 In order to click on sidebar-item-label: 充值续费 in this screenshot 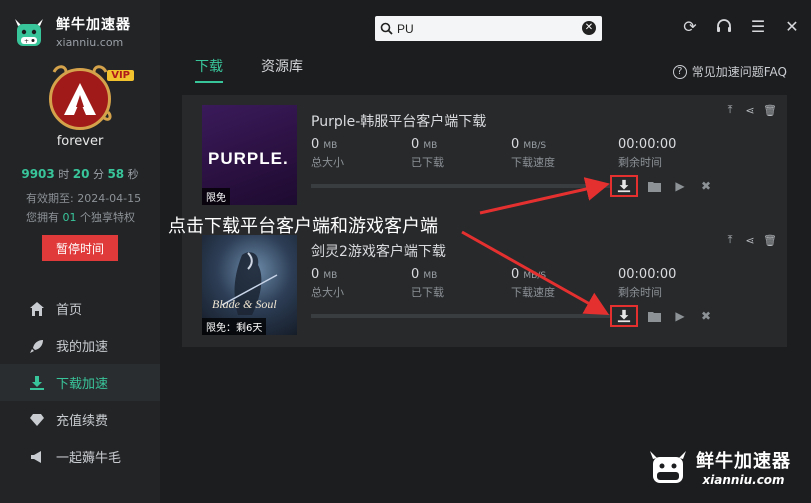, I will do `click(82, 421)`.